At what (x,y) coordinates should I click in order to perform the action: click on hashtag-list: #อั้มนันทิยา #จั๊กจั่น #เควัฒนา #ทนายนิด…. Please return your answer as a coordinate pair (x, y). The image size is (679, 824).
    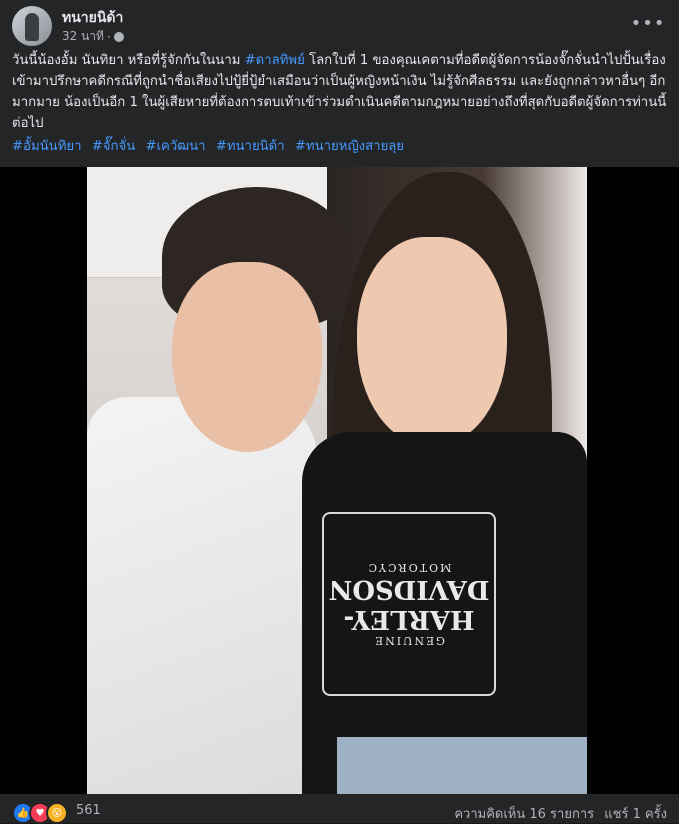
    Looking at the image, I should click on (211, 145).